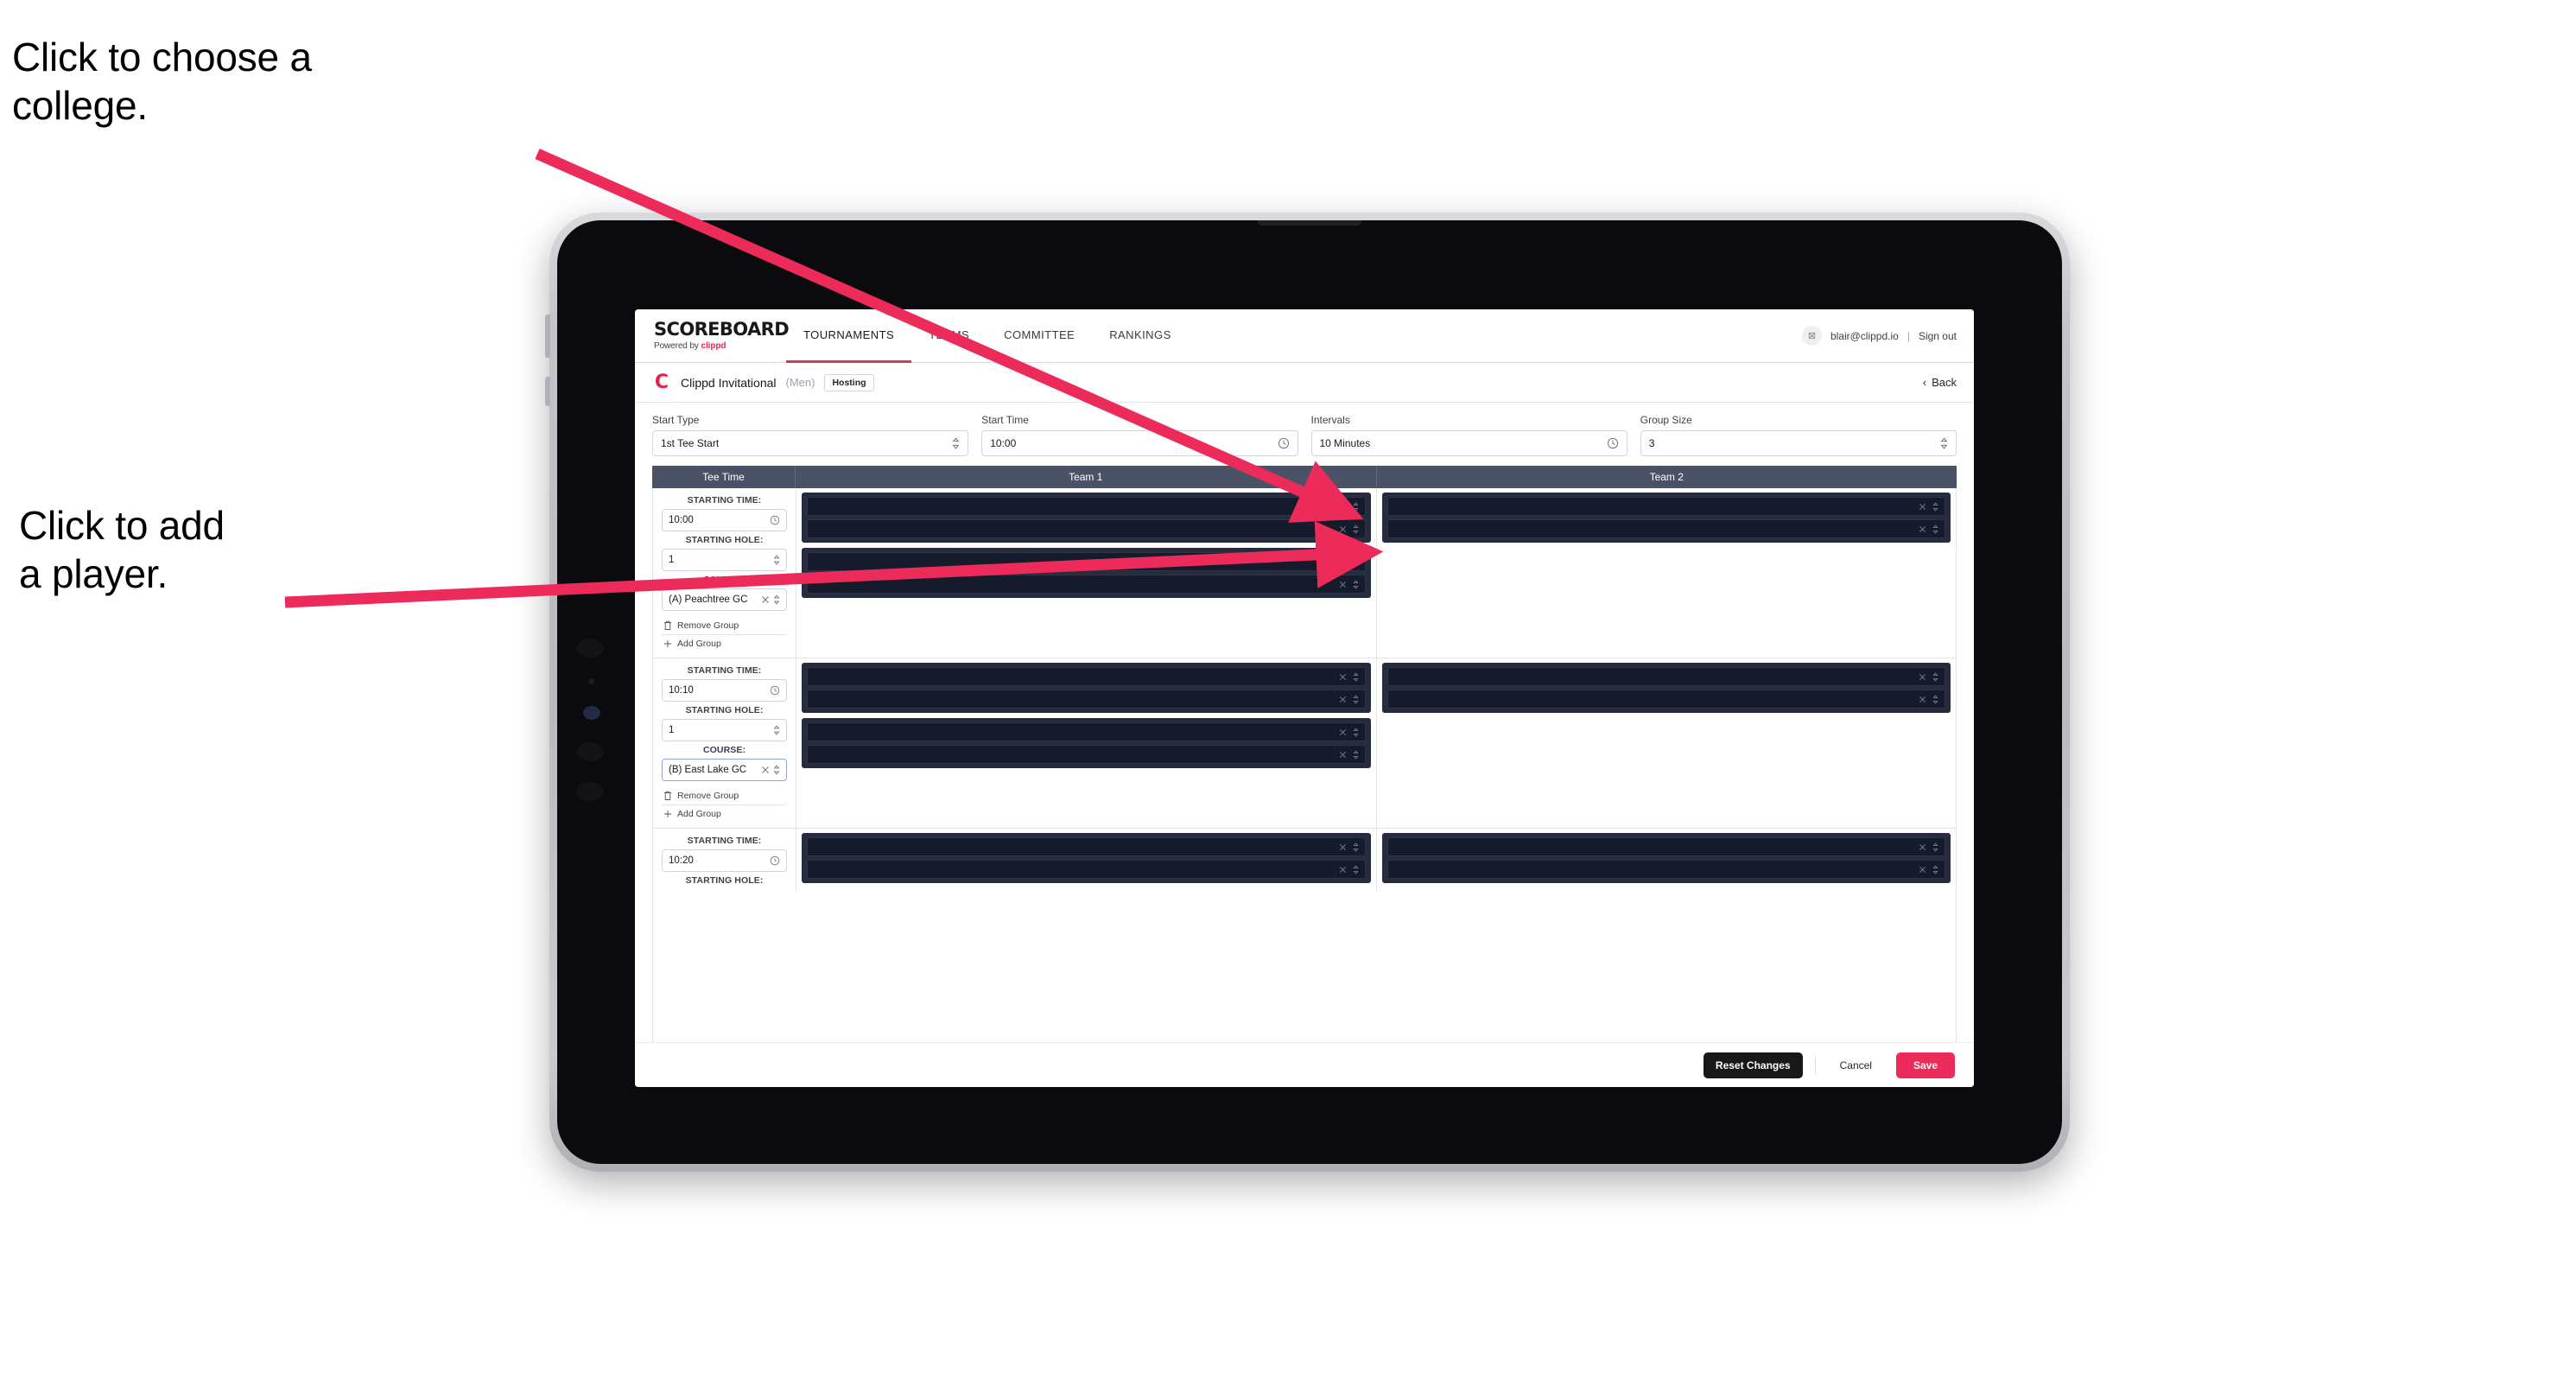 This screenshot has width=2576, height=1386. Describe the element at coordinates (724, 860) in the screenshot. I see `starting-time-input: 10:20` at that location.